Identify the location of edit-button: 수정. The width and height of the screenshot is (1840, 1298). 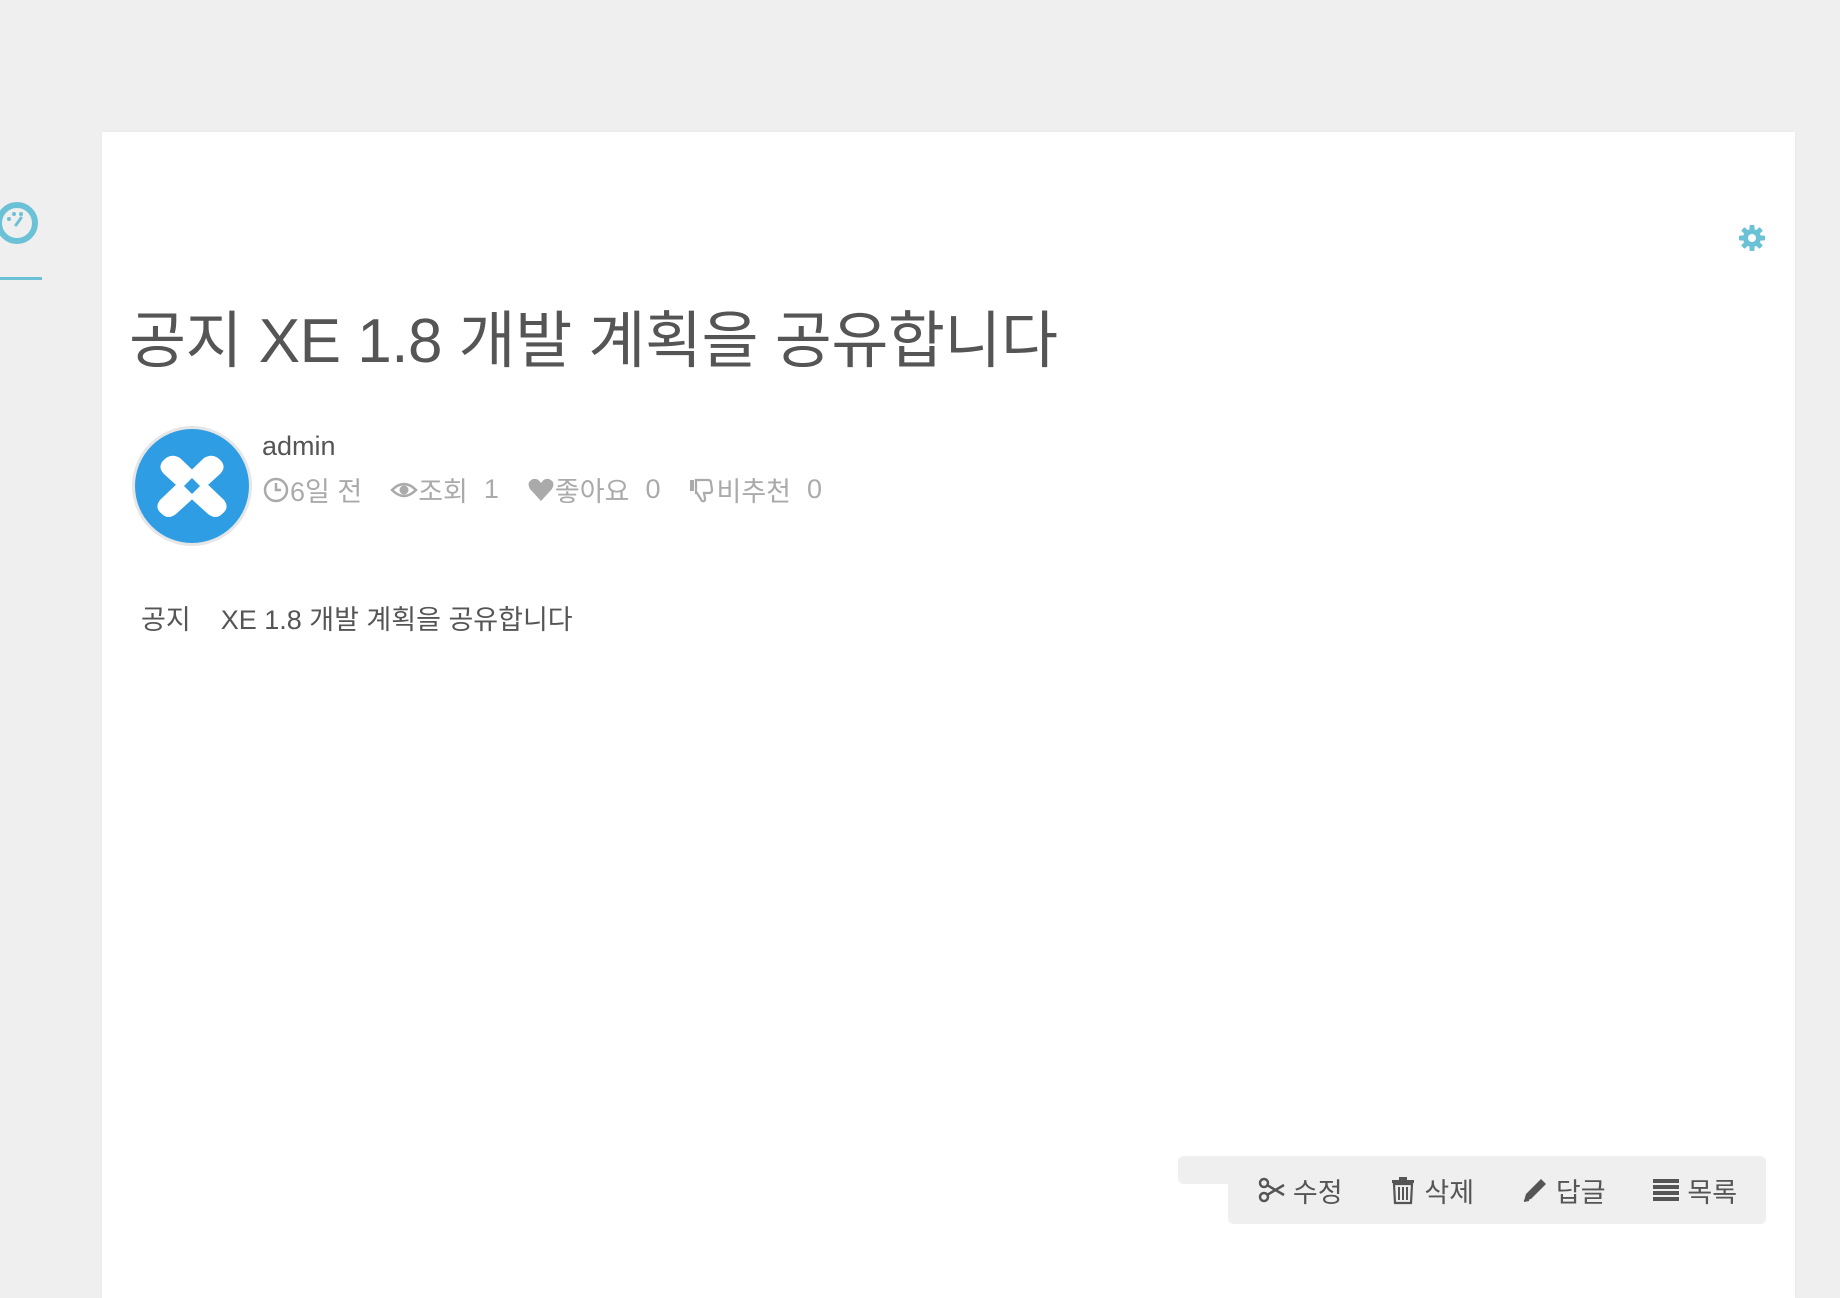
(1300, 1190).